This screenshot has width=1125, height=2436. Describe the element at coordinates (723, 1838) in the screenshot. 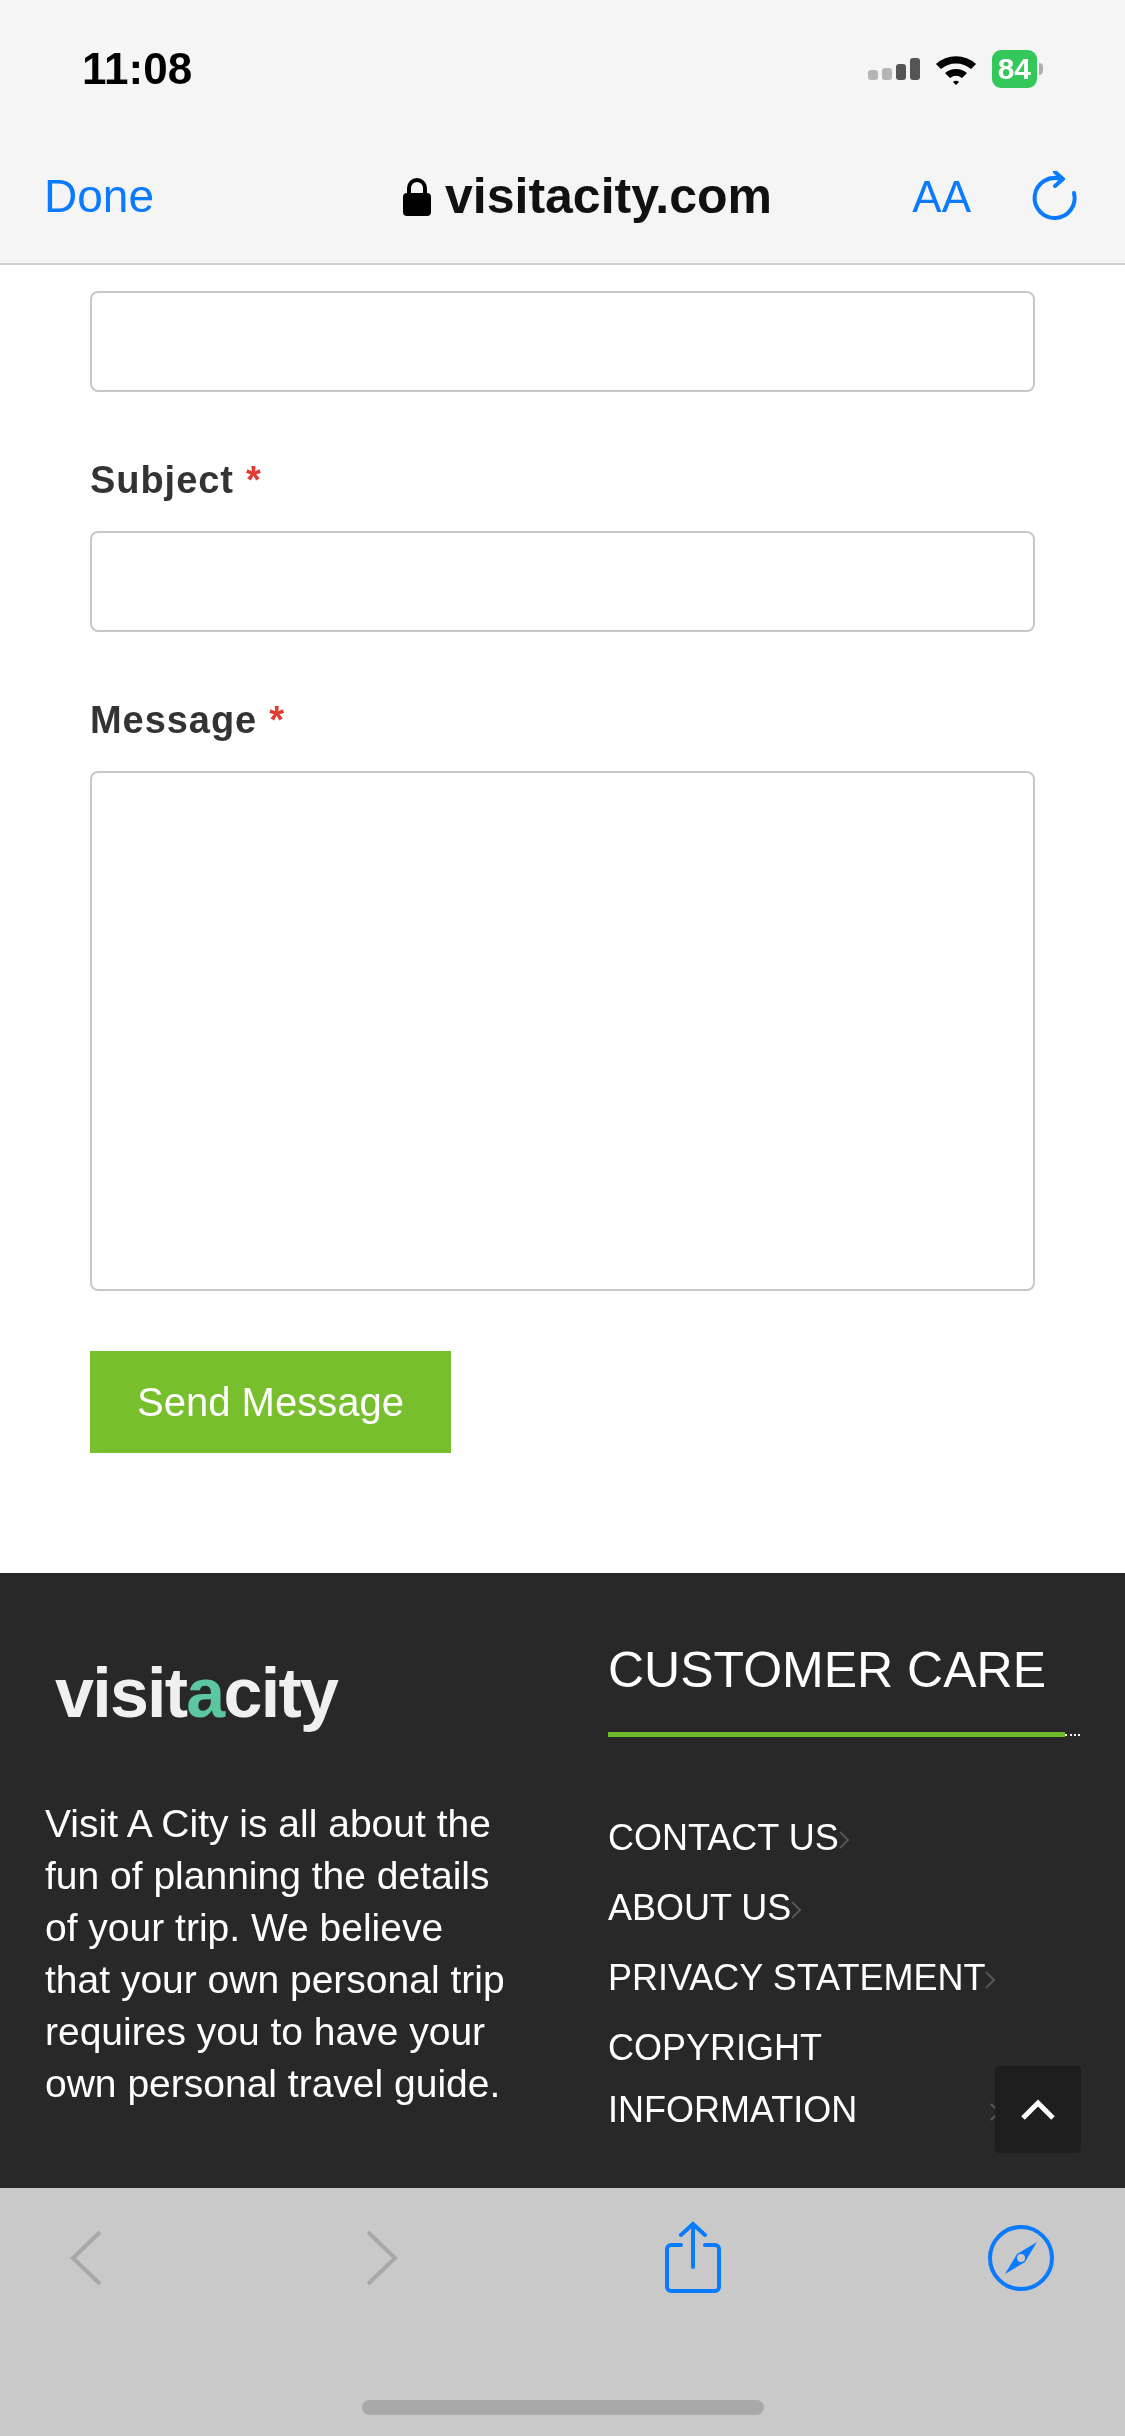

I see `footer-link: CONTACT US` at that location.